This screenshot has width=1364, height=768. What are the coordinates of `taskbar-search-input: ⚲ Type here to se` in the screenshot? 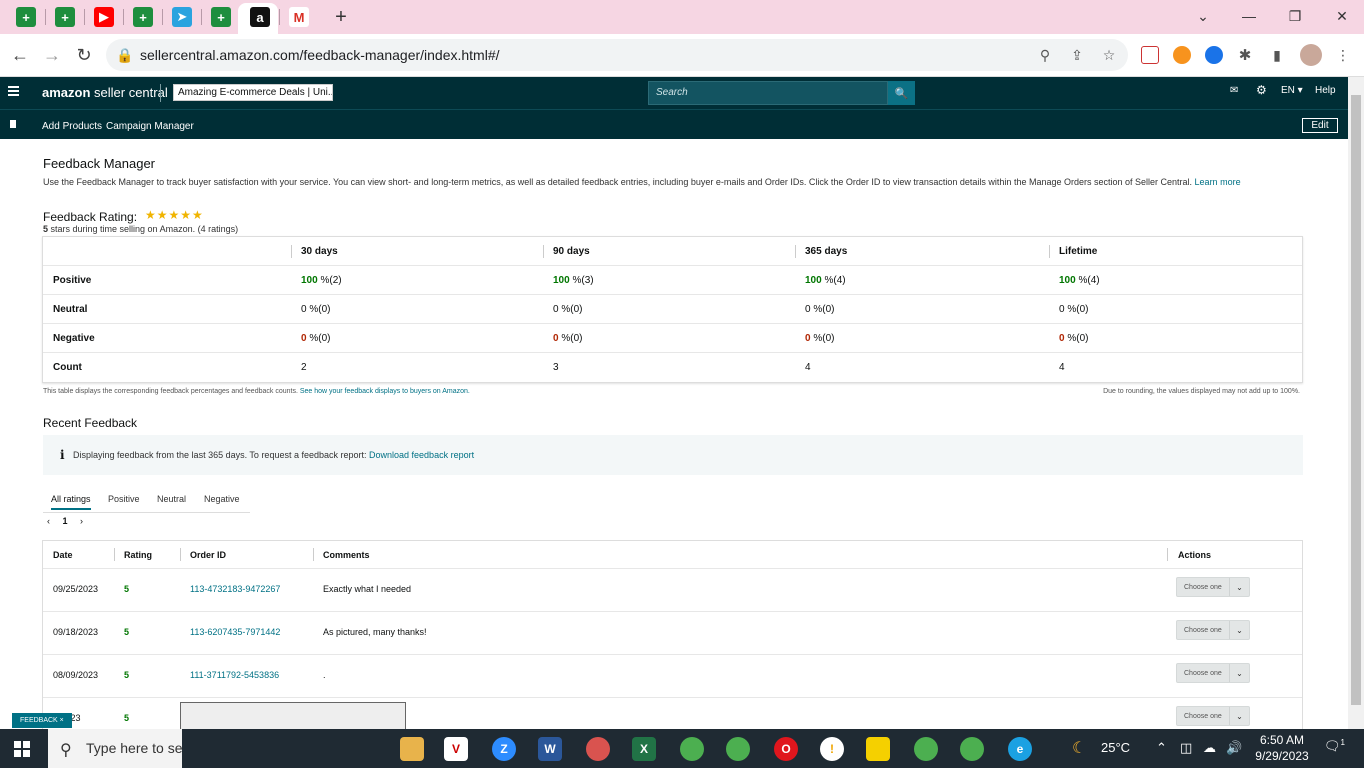 It's located at (115, 748).